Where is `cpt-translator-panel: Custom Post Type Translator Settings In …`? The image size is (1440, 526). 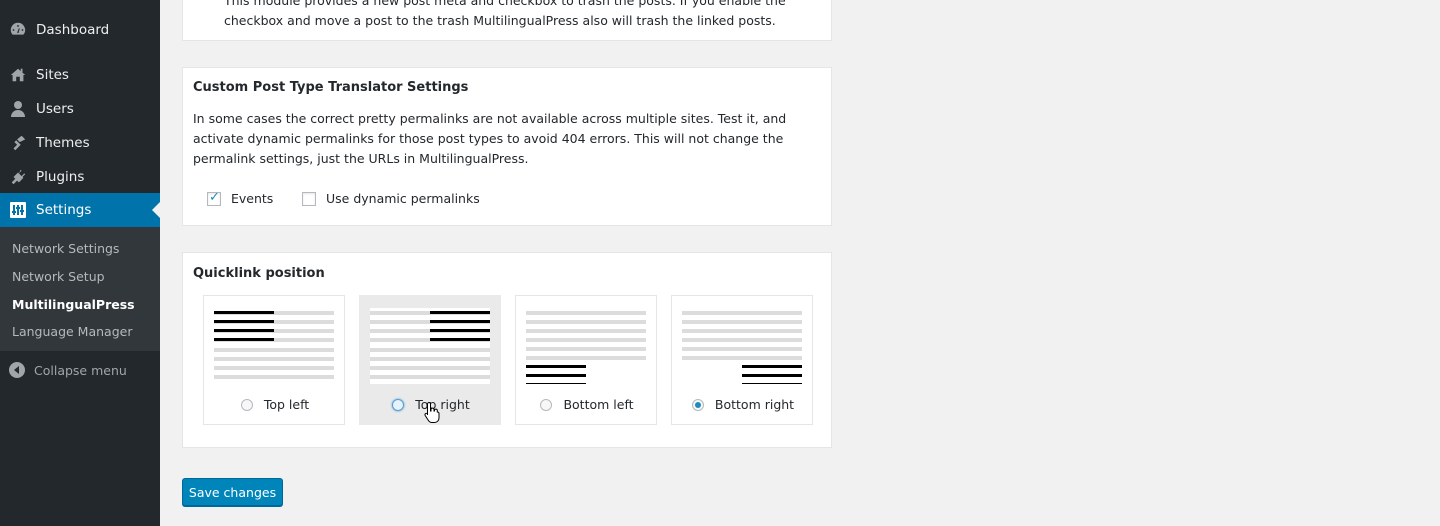
cpt-translator-panel: Custom Post Type Translator Settings In … is located at coordinates (507, 146).